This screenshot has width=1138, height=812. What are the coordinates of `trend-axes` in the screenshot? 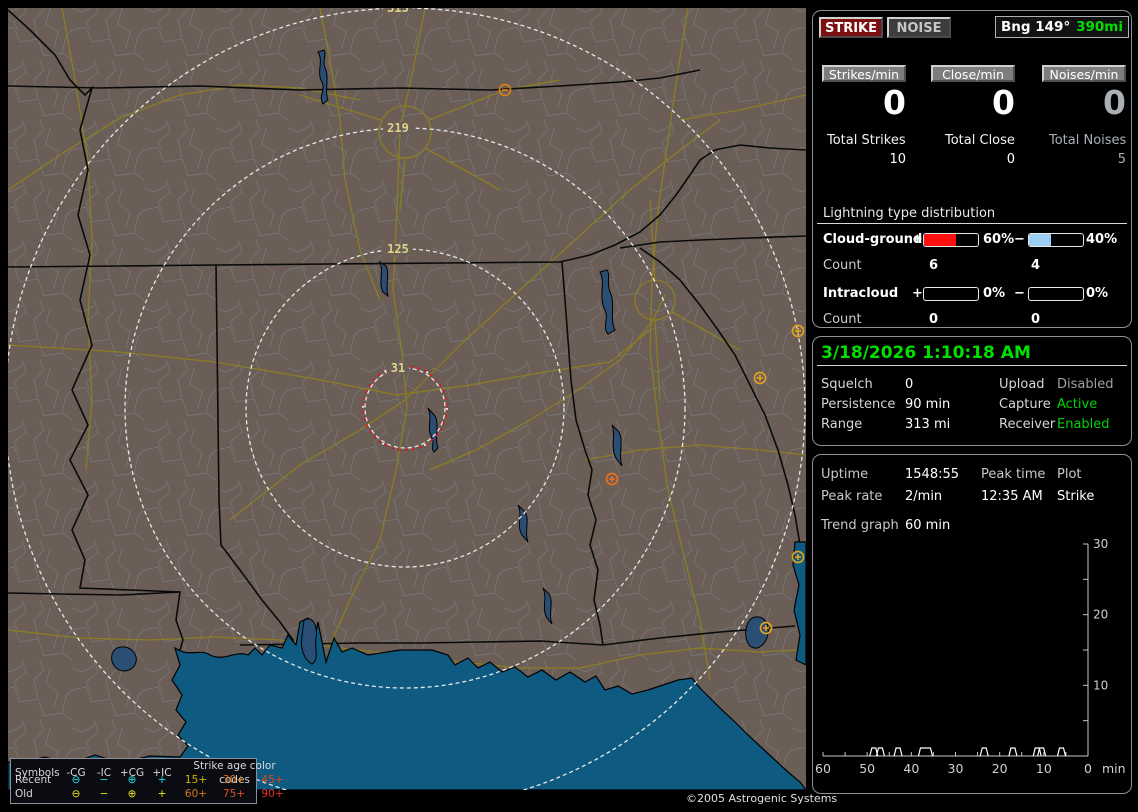 It's located at (955, 650).